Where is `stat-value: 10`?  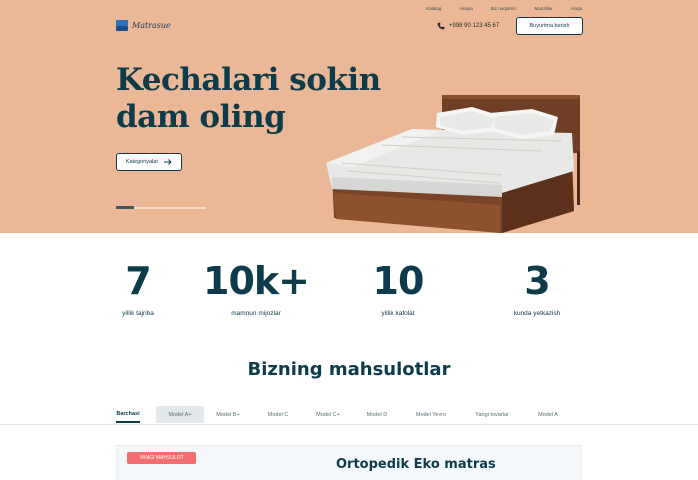 stat-value: 10 is located at coordinates (398, 281).